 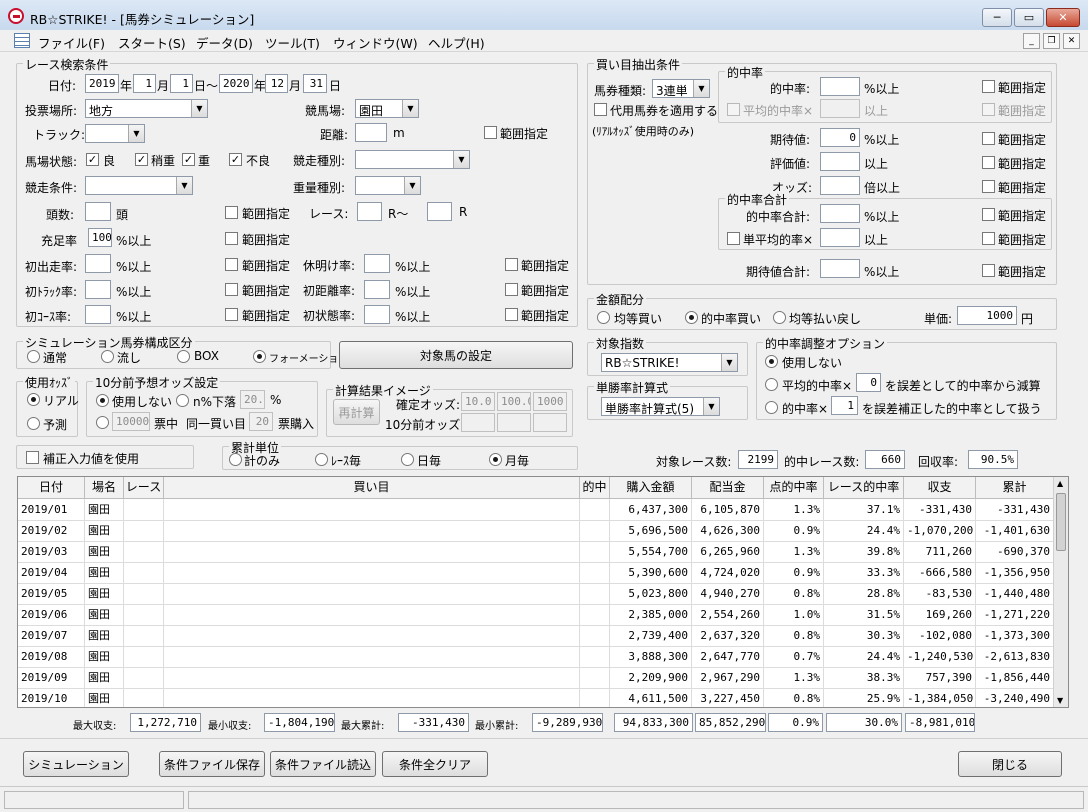 I want to click on debut-rate-field, so click(x=98, y=263).